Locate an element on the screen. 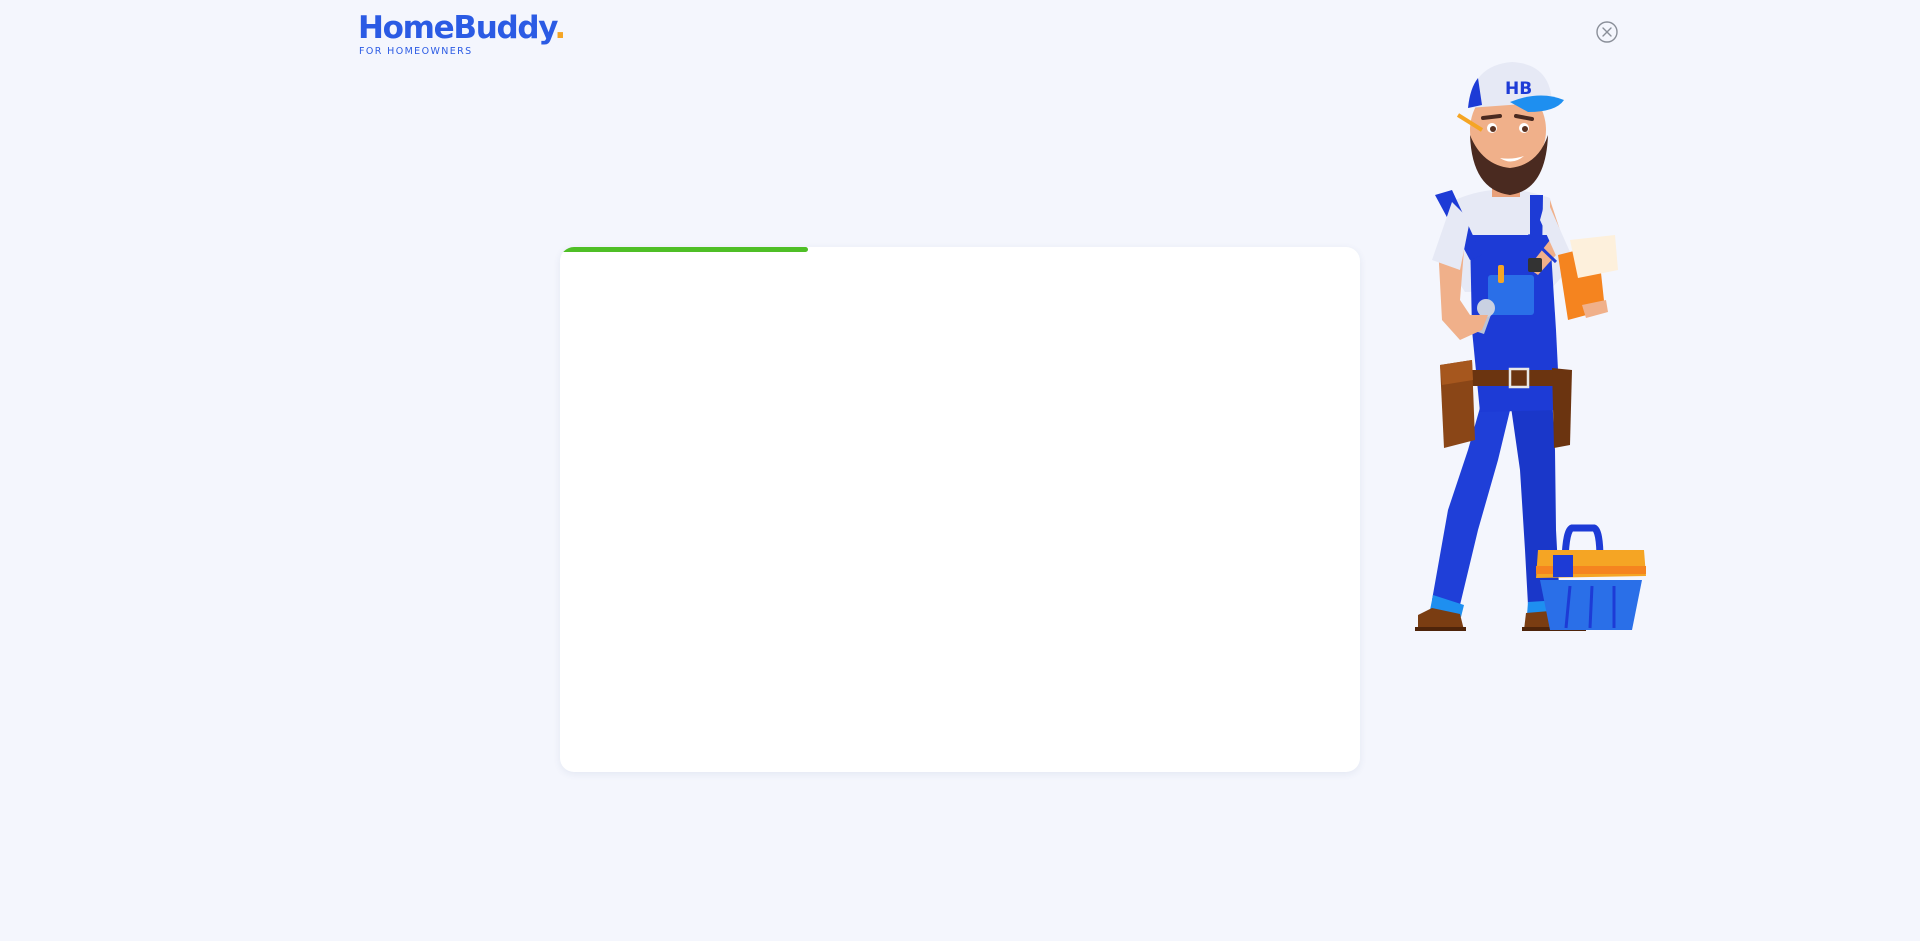 The width and height of the screenshot is (1920, 941). logo-wordmark: HomeBuddy. is located at coordinates (462, 28).